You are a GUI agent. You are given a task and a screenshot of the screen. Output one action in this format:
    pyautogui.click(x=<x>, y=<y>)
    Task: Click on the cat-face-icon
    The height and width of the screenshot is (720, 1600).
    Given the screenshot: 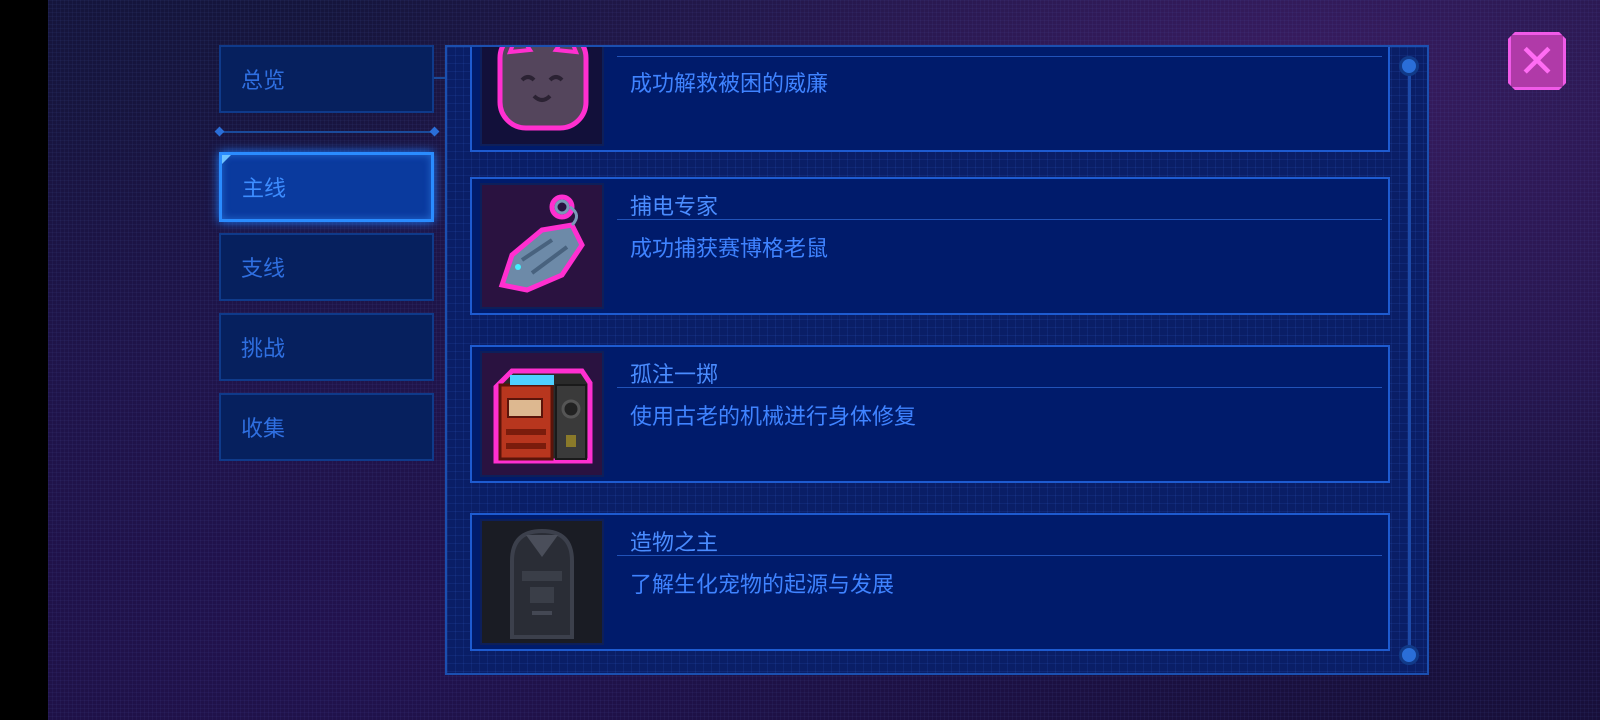 What is the action you would take?
    pyautogui.click(x=542, y=96)
    